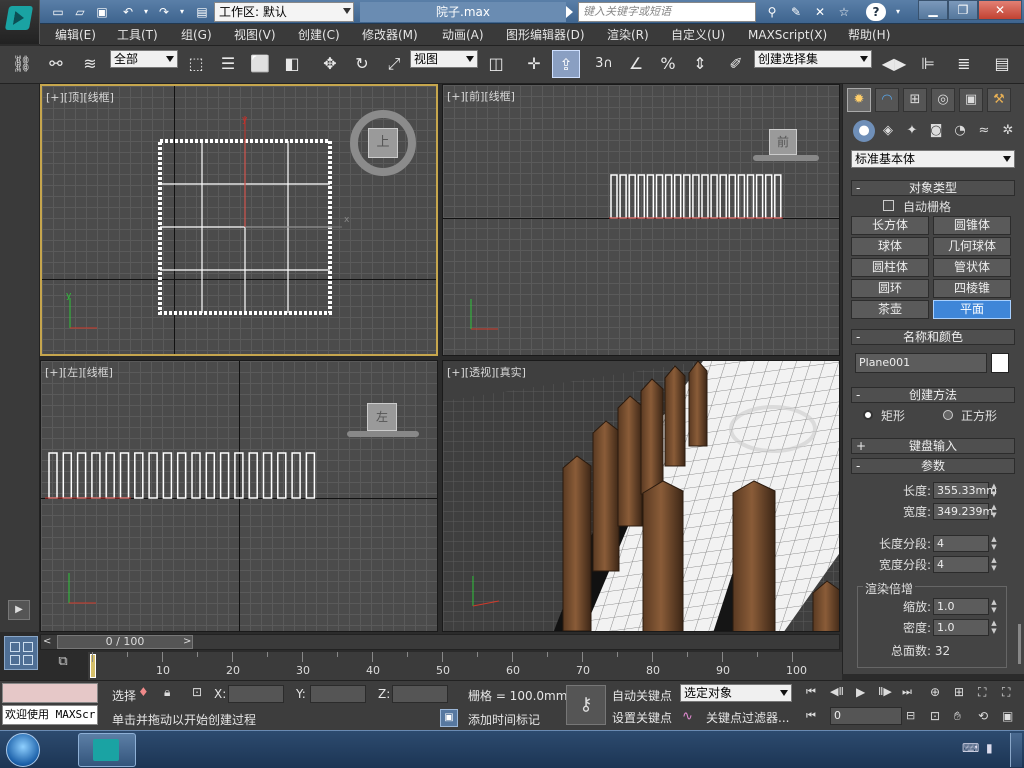  Describe the element at coordinates (691, 717) in the screenshot. I see `key-filters-icon: ∿` at that location.